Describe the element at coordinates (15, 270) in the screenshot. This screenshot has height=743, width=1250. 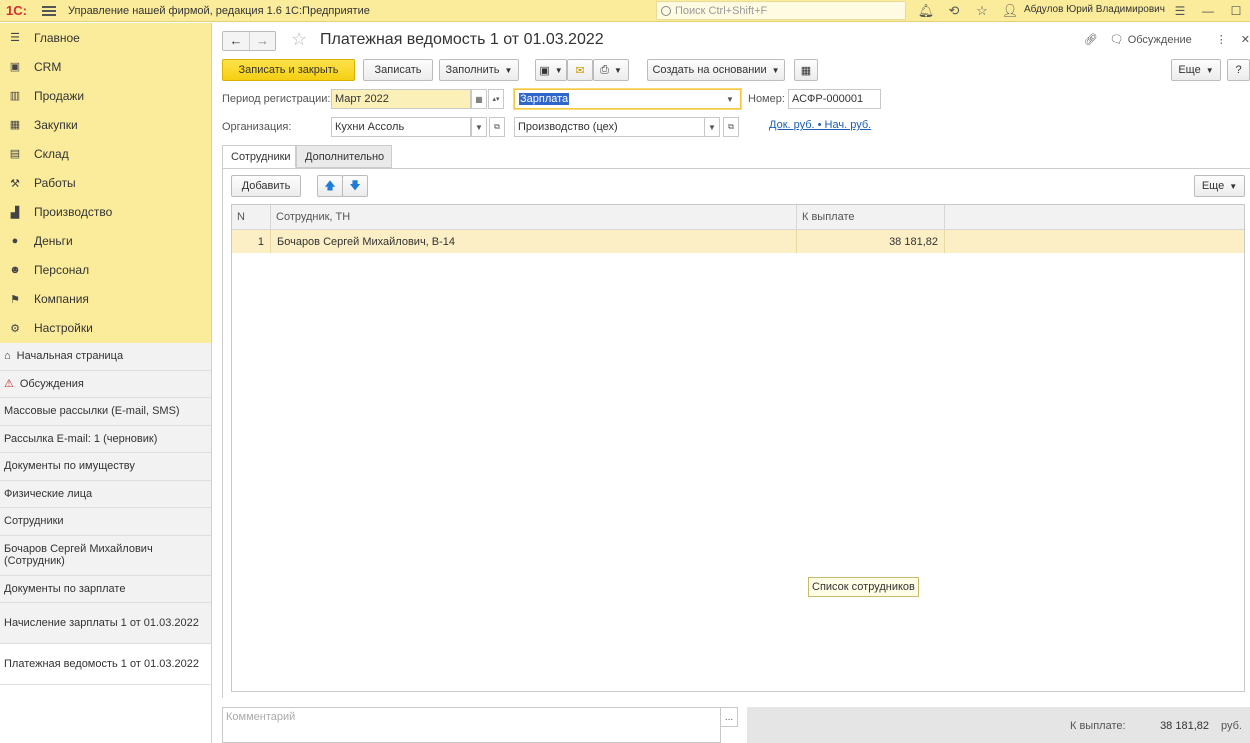
I see `people-icon: ☻` at that location.